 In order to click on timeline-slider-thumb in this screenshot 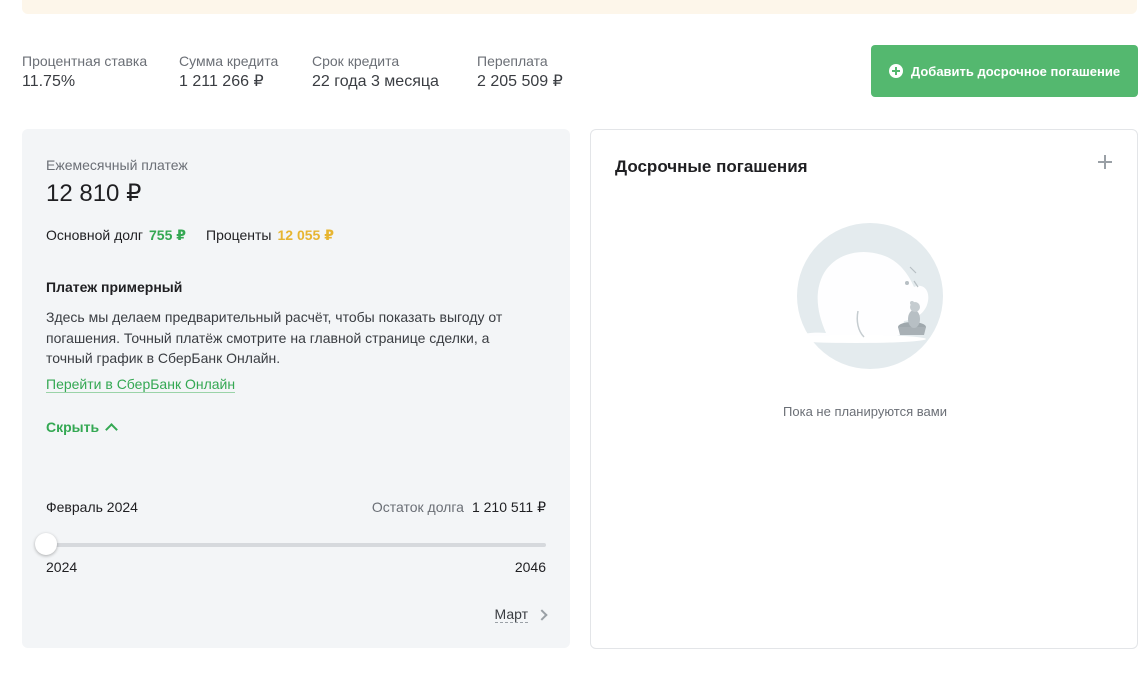, I will do `click(46, 544)`.